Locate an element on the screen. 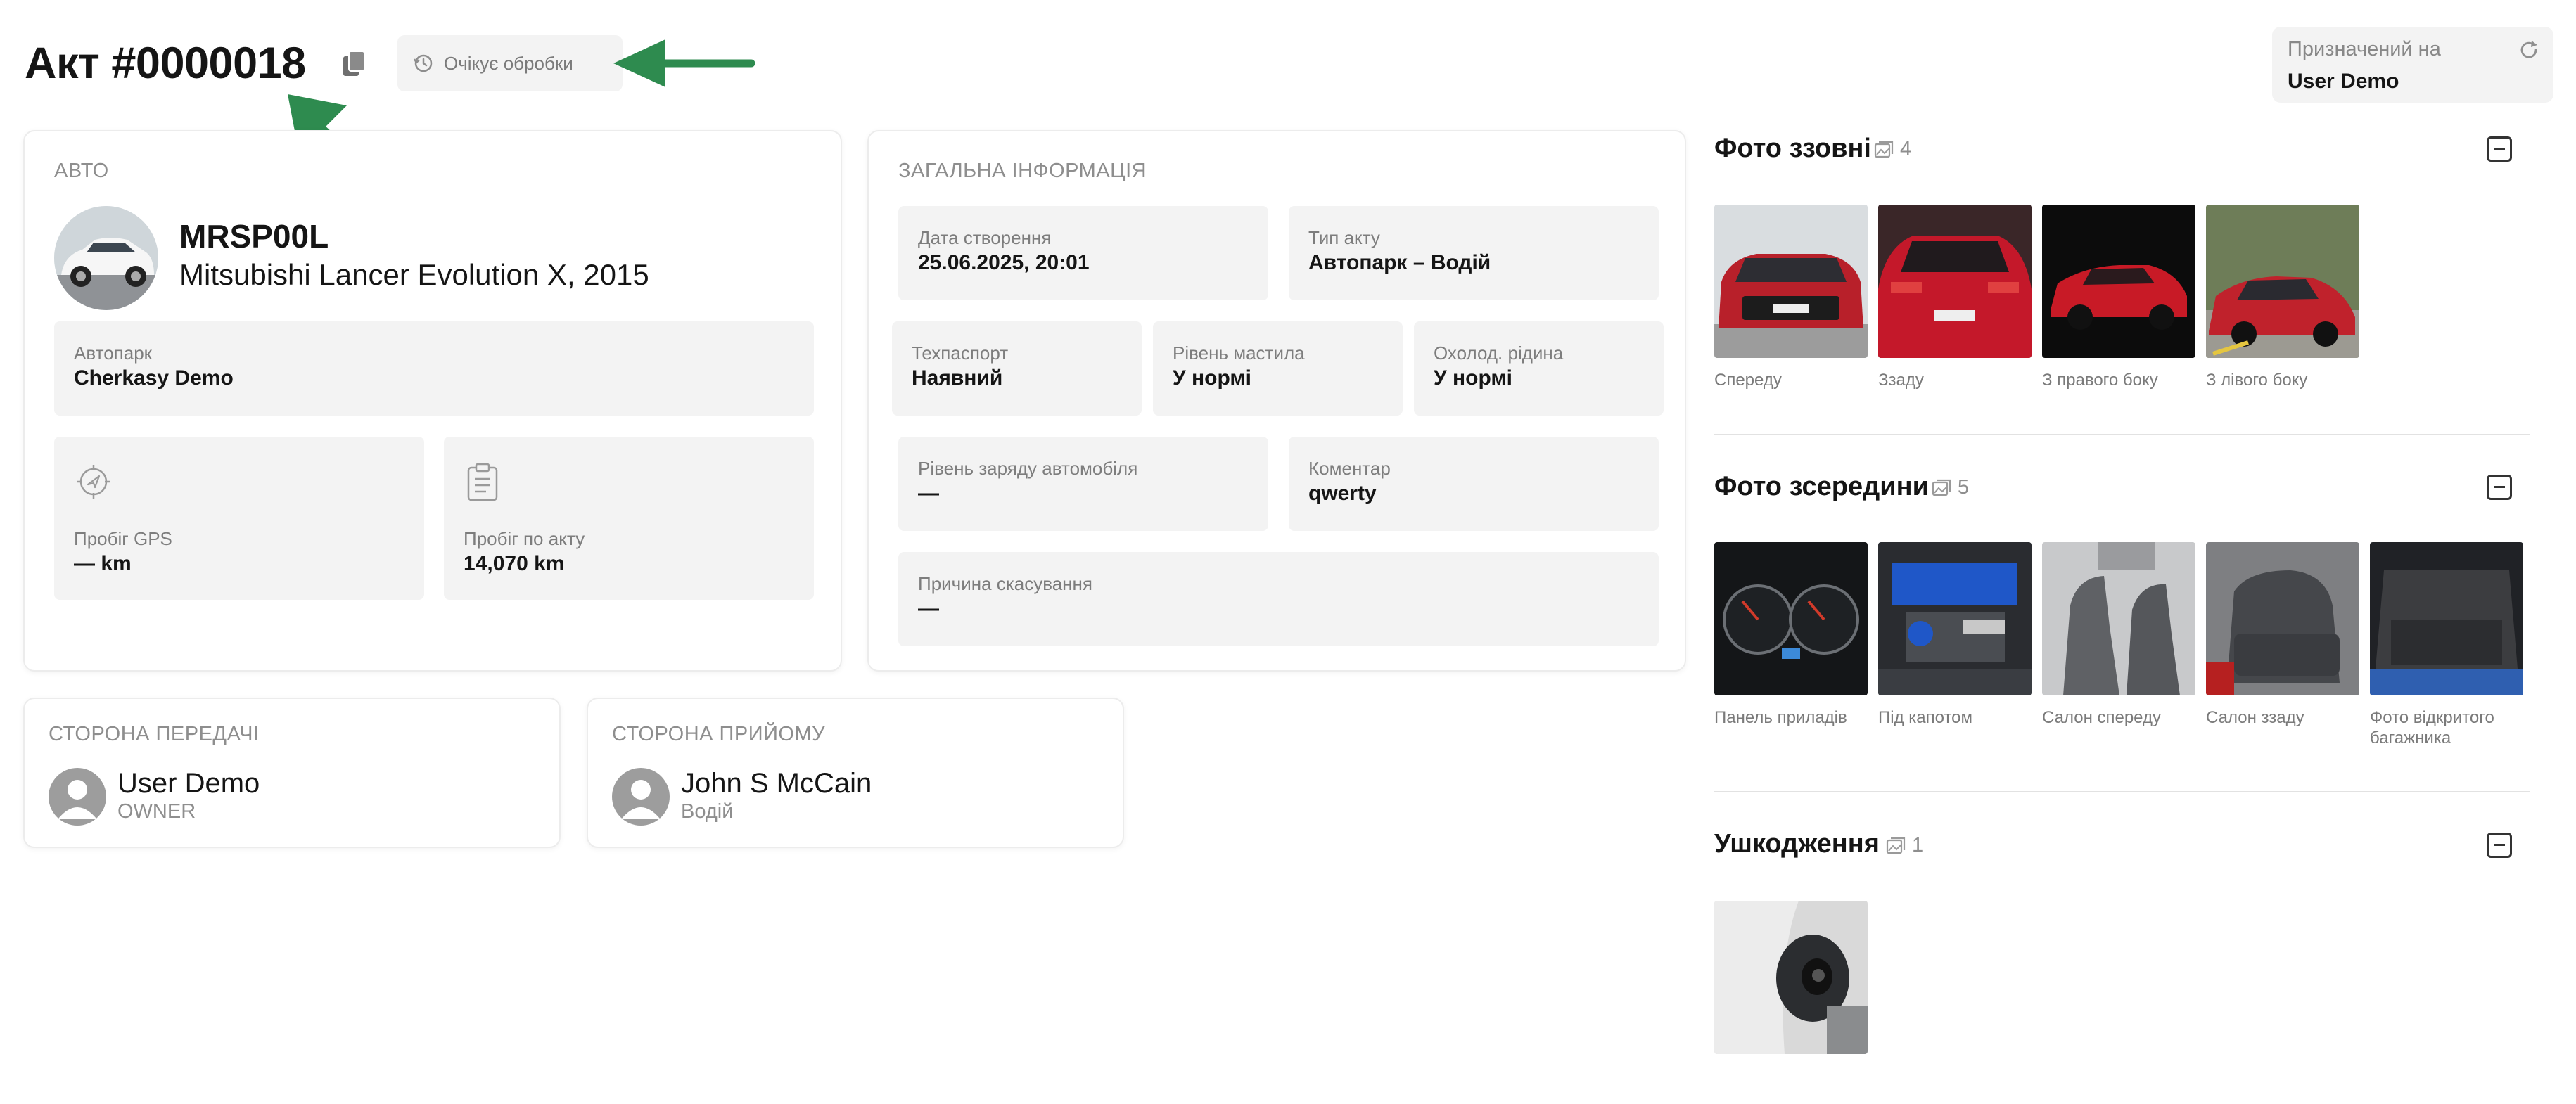 The width and height of the screenshot is (2576, 1104). car-plate: MRSP00L is located at coordinates (254, 236).